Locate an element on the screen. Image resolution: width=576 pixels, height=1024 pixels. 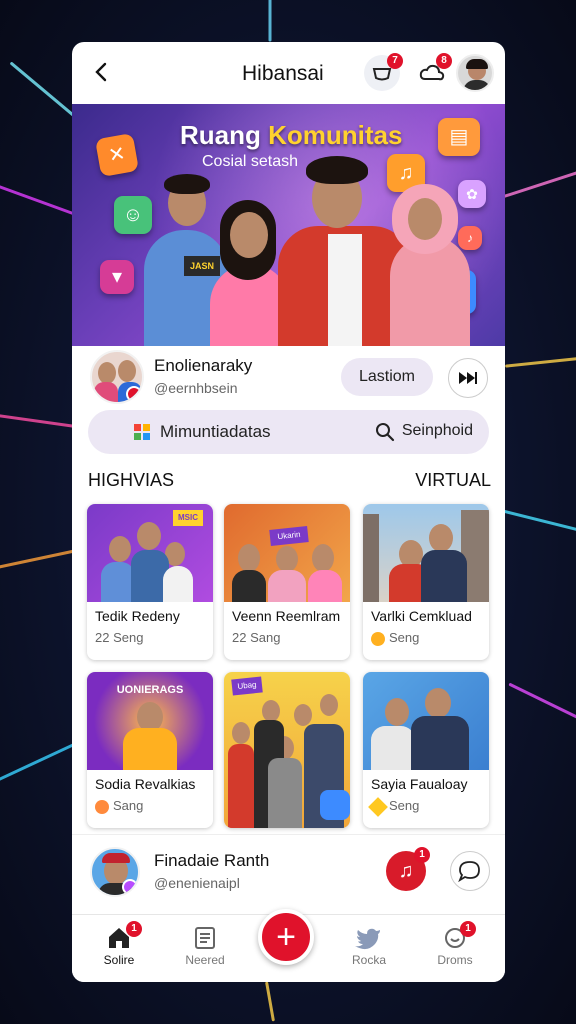
message-button is located at coordinates (470, 871).